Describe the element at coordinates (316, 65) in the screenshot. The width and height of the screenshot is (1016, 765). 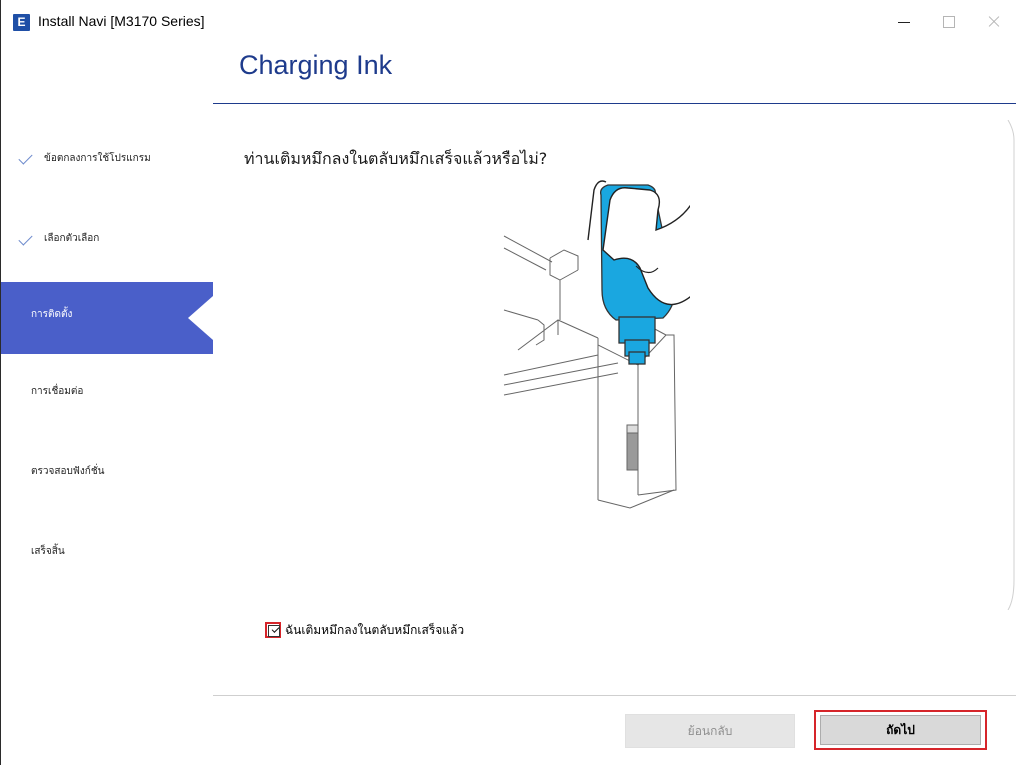
I see `page-title: Charging Ink` at that location.